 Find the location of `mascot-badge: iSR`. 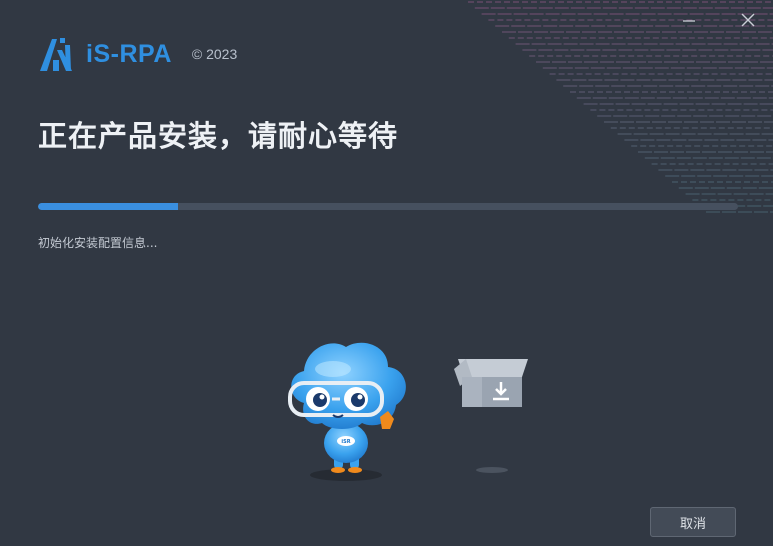

mascot-badge: iSR is located at coordinates (345, 442).